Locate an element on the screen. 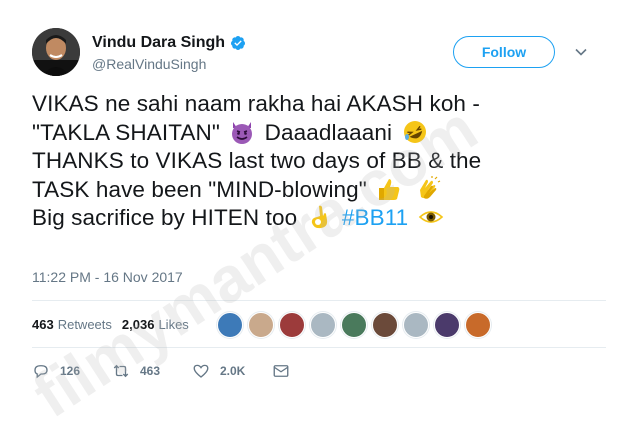  rolling-laughing-emoji is located at coordinates (414, 131).